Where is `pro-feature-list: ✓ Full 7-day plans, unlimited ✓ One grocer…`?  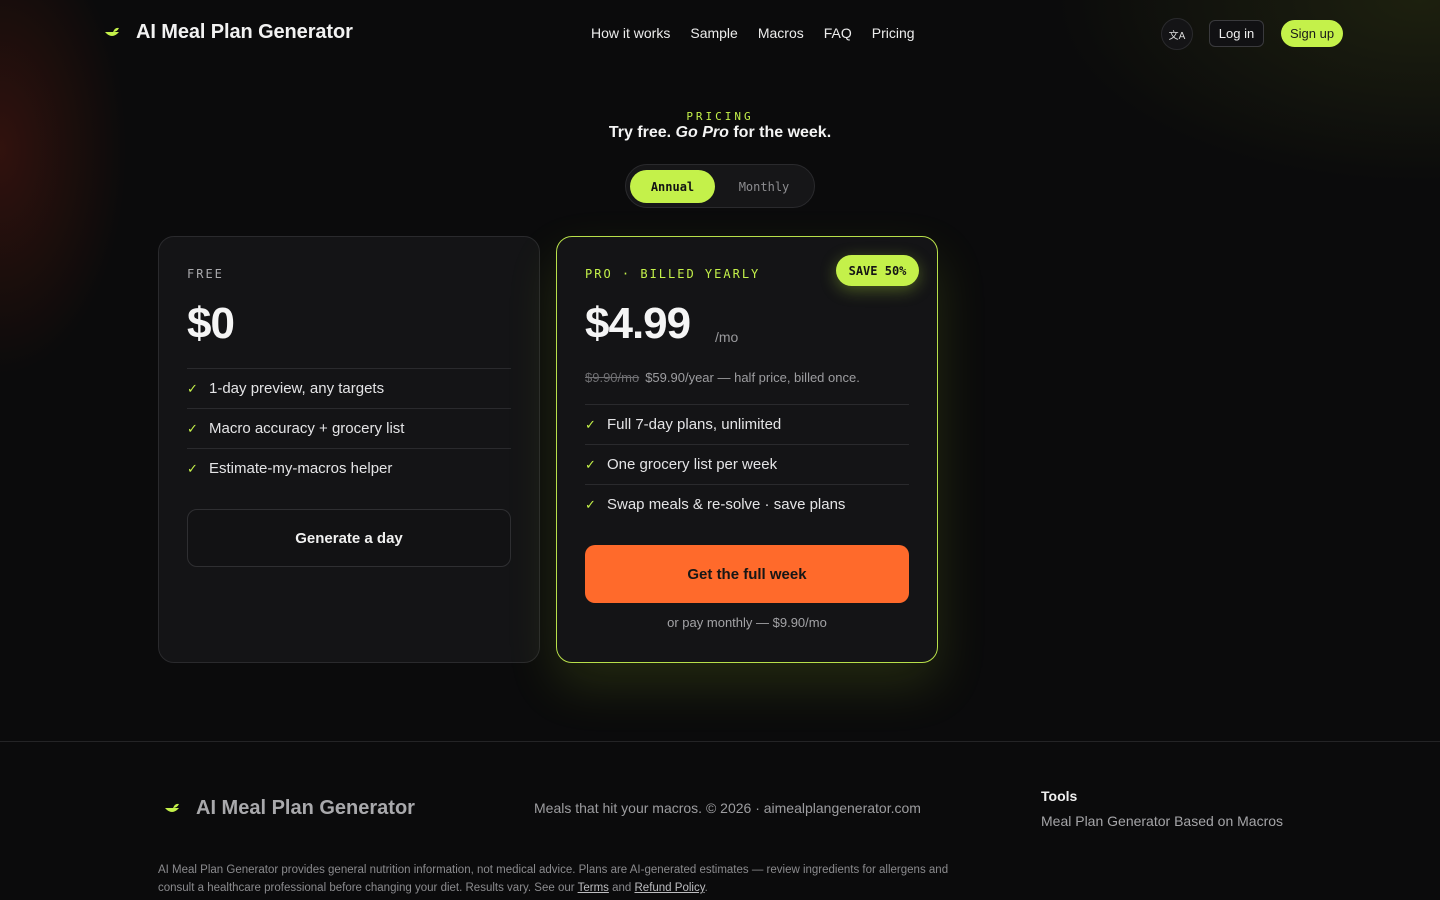
pro-feature-list: ✓ Full 7-day plans, unlimited ✓ One grocer… is located at coordinates (747, 464).